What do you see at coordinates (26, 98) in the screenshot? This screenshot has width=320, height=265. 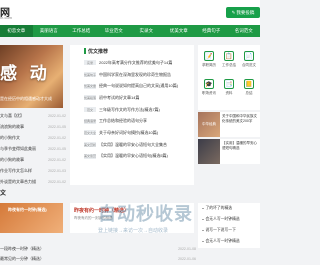 I see `hero-caption: 是在经历中的相遇感动才大成` at bounding box center [26, 98].